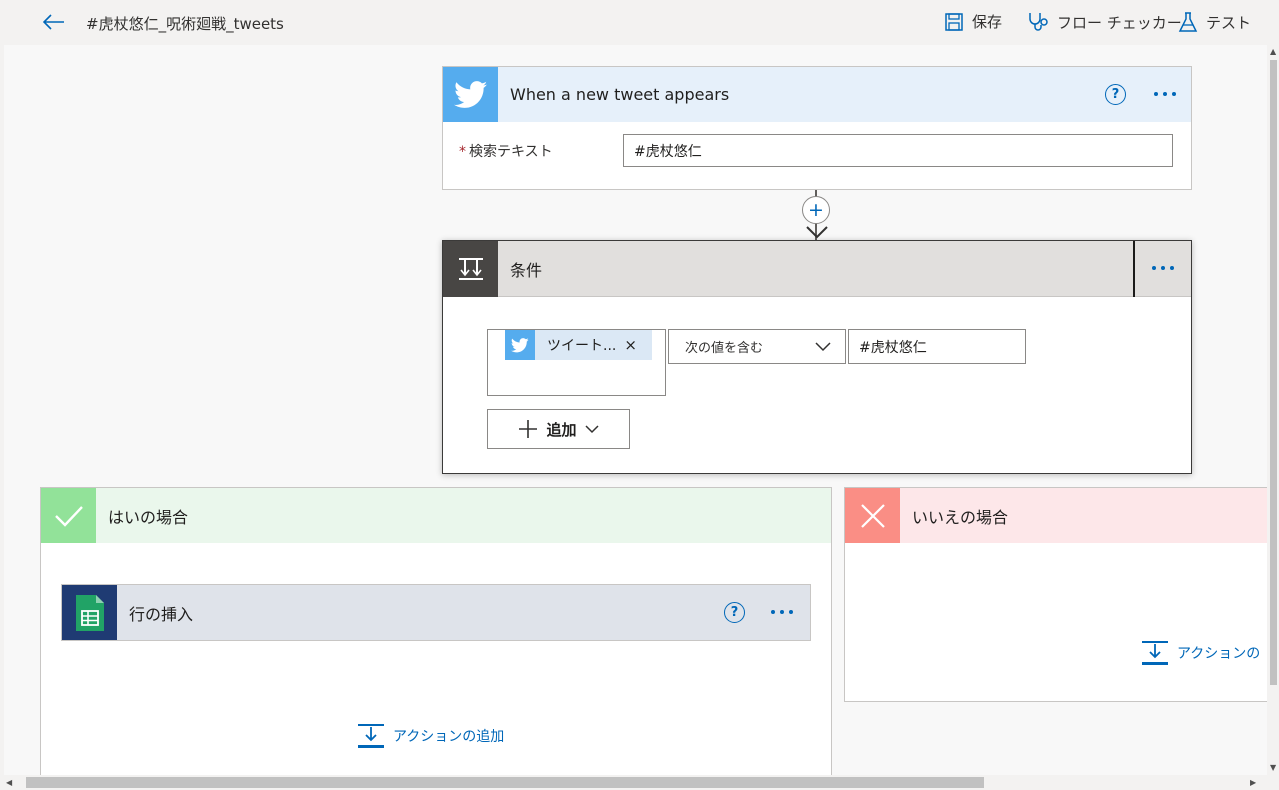 This screenshot has height=790, width=1279. What do you see at coordinates (620, 94) in the screenshot?
I see `trigger-title: When a new tweet appears` at bounding box center [620, 94].